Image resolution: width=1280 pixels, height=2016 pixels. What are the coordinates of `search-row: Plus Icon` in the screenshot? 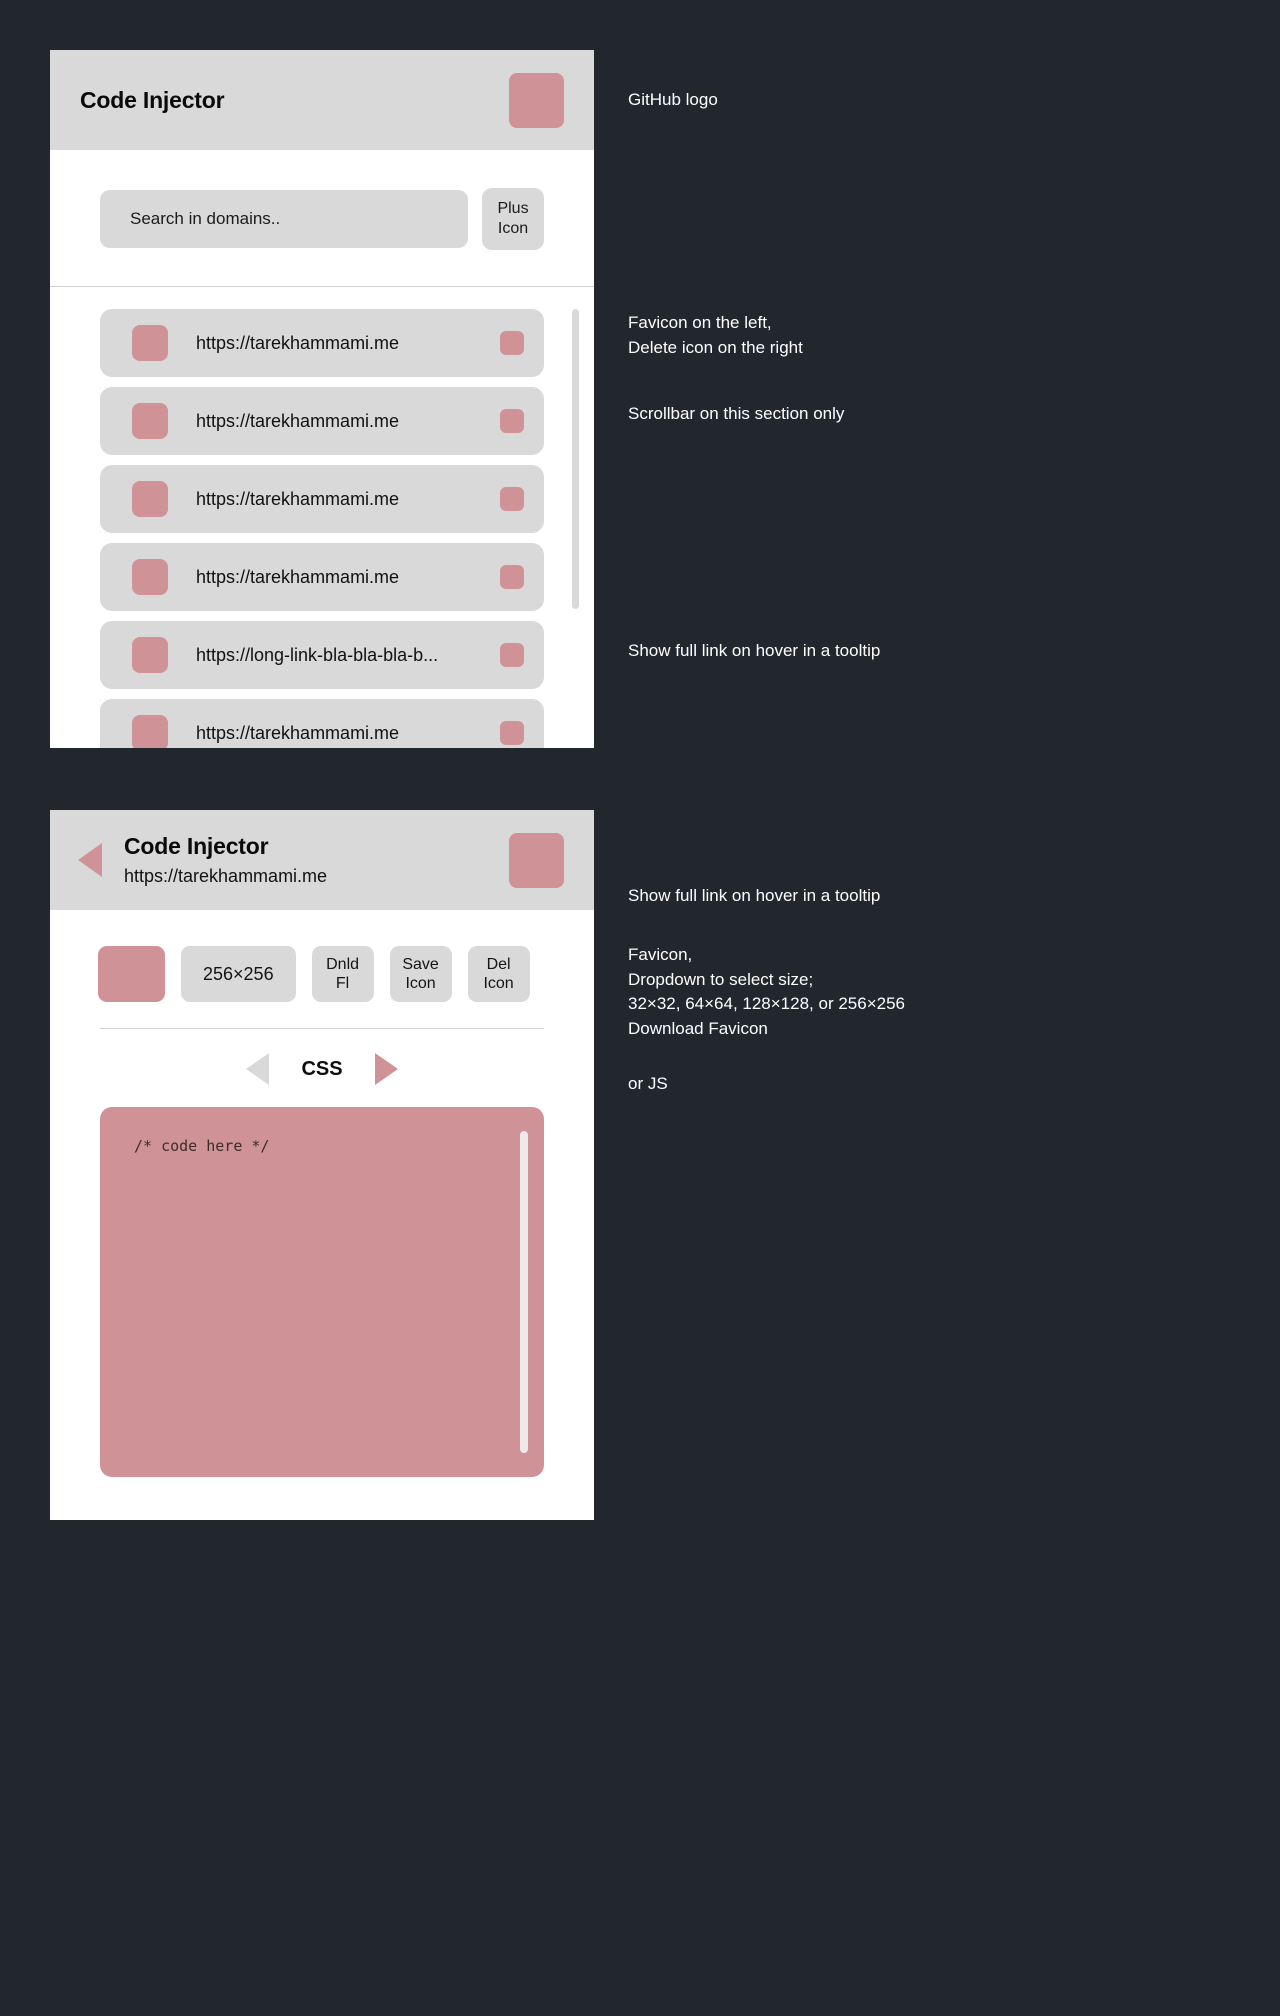 It's located at (322, 200).